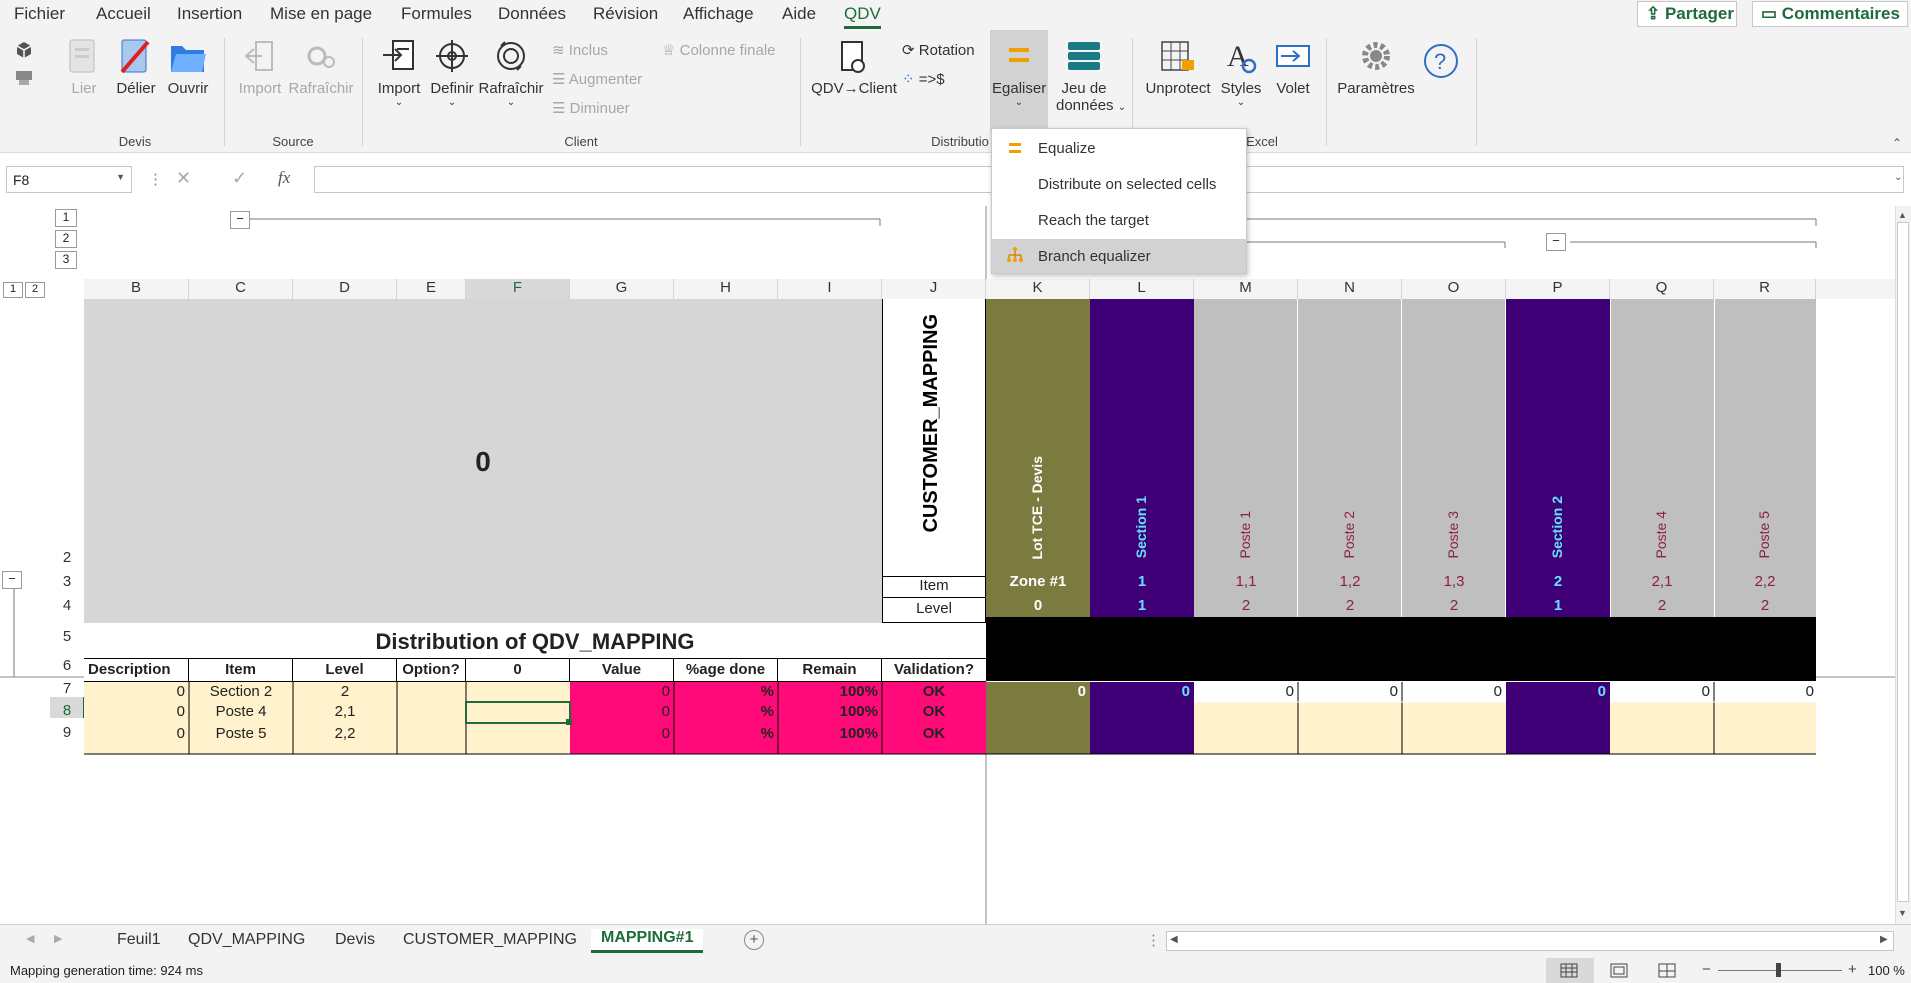  What do you see at coordinates (754, 940) in the screenshot?
I see `add-sheet-icon: +` at bounding box center [754, 940].